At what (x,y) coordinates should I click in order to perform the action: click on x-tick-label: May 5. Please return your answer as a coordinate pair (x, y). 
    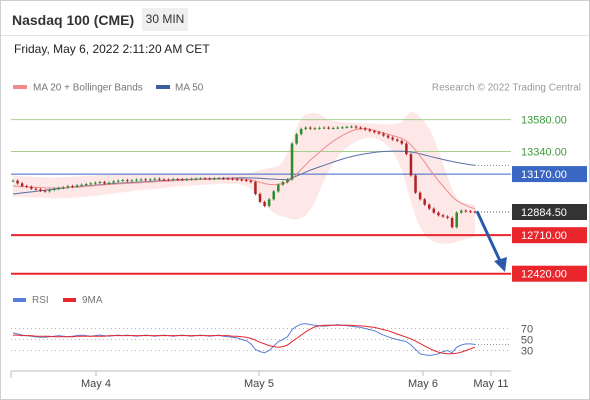
    Looking at the image, I should click on (259, 384).